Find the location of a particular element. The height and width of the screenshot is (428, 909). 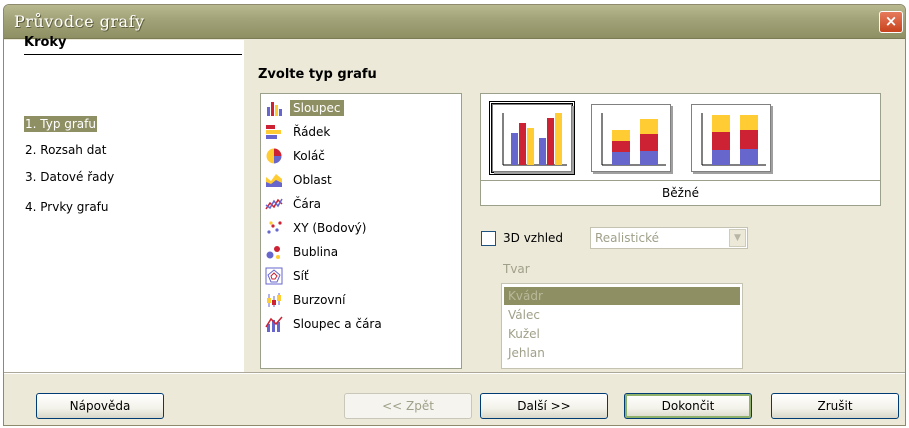

stock-chart-icon is located at coordinates (274, 300).